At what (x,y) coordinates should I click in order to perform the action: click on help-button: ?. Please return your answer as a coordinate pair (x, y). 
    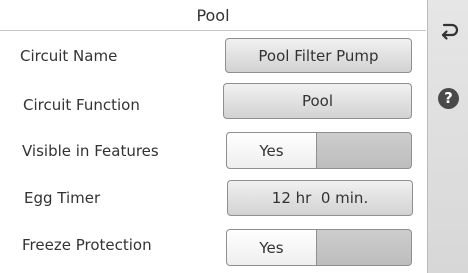
    Looking at the image, I should click on (448, 98).